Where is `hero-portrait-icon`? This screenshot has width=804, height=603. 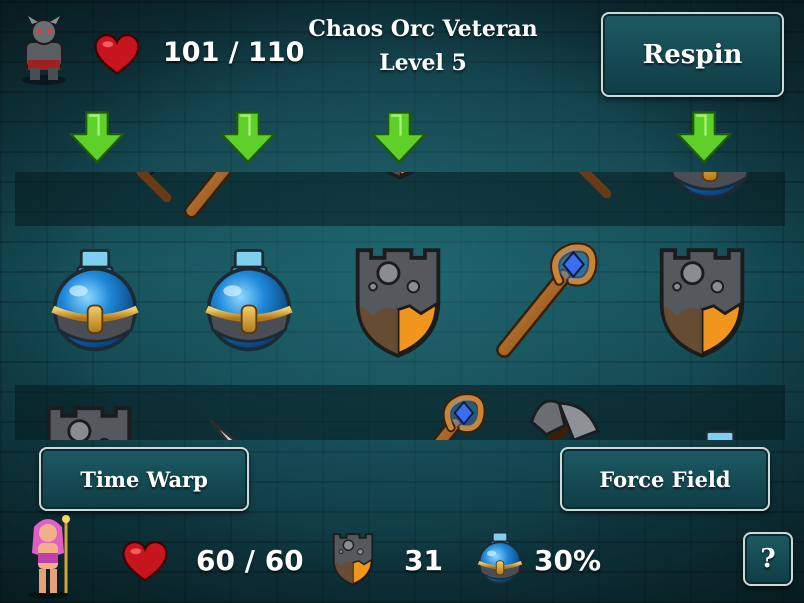 hero-portrait-icon is located at coordinates (49, 557).